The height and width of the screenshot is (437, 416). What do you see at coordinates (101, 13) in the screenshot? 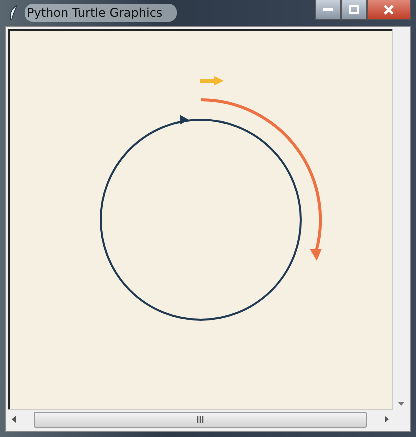
I see `window-title: Python Turtle Graphics` at bounding box center [101, 13].